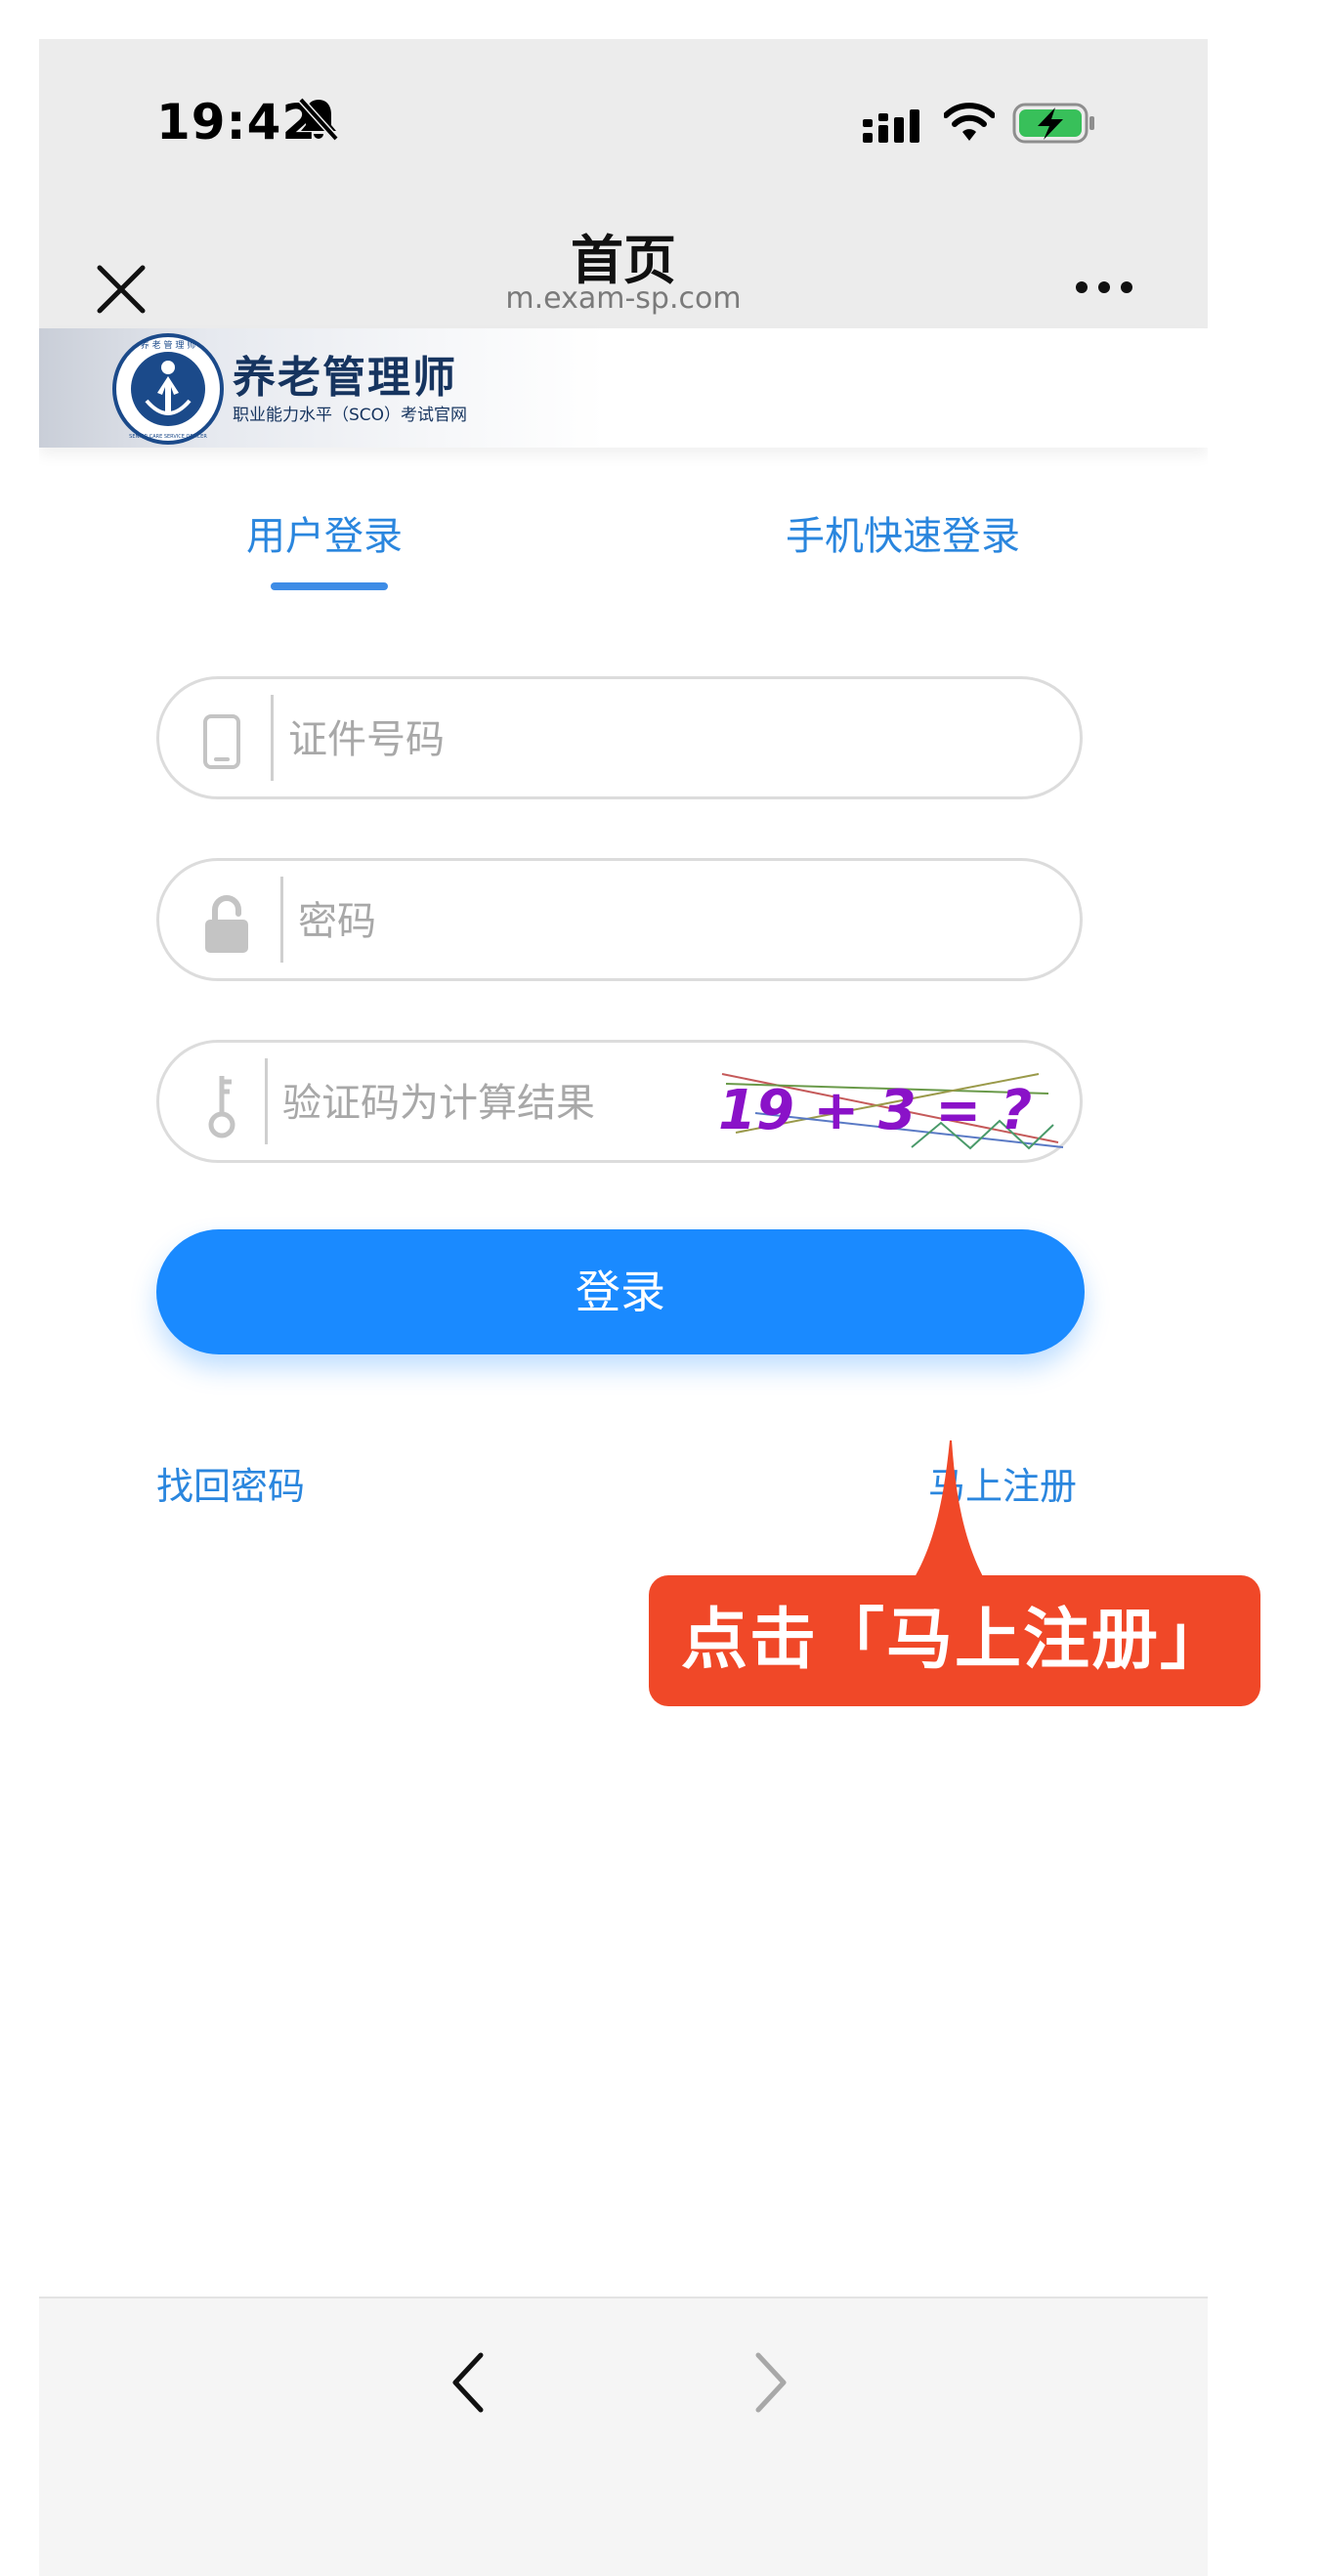  What do you see at coordinates (1104, 287) in the screenshot?
I see `more-options-icon` at bounding box center [1104, 287].